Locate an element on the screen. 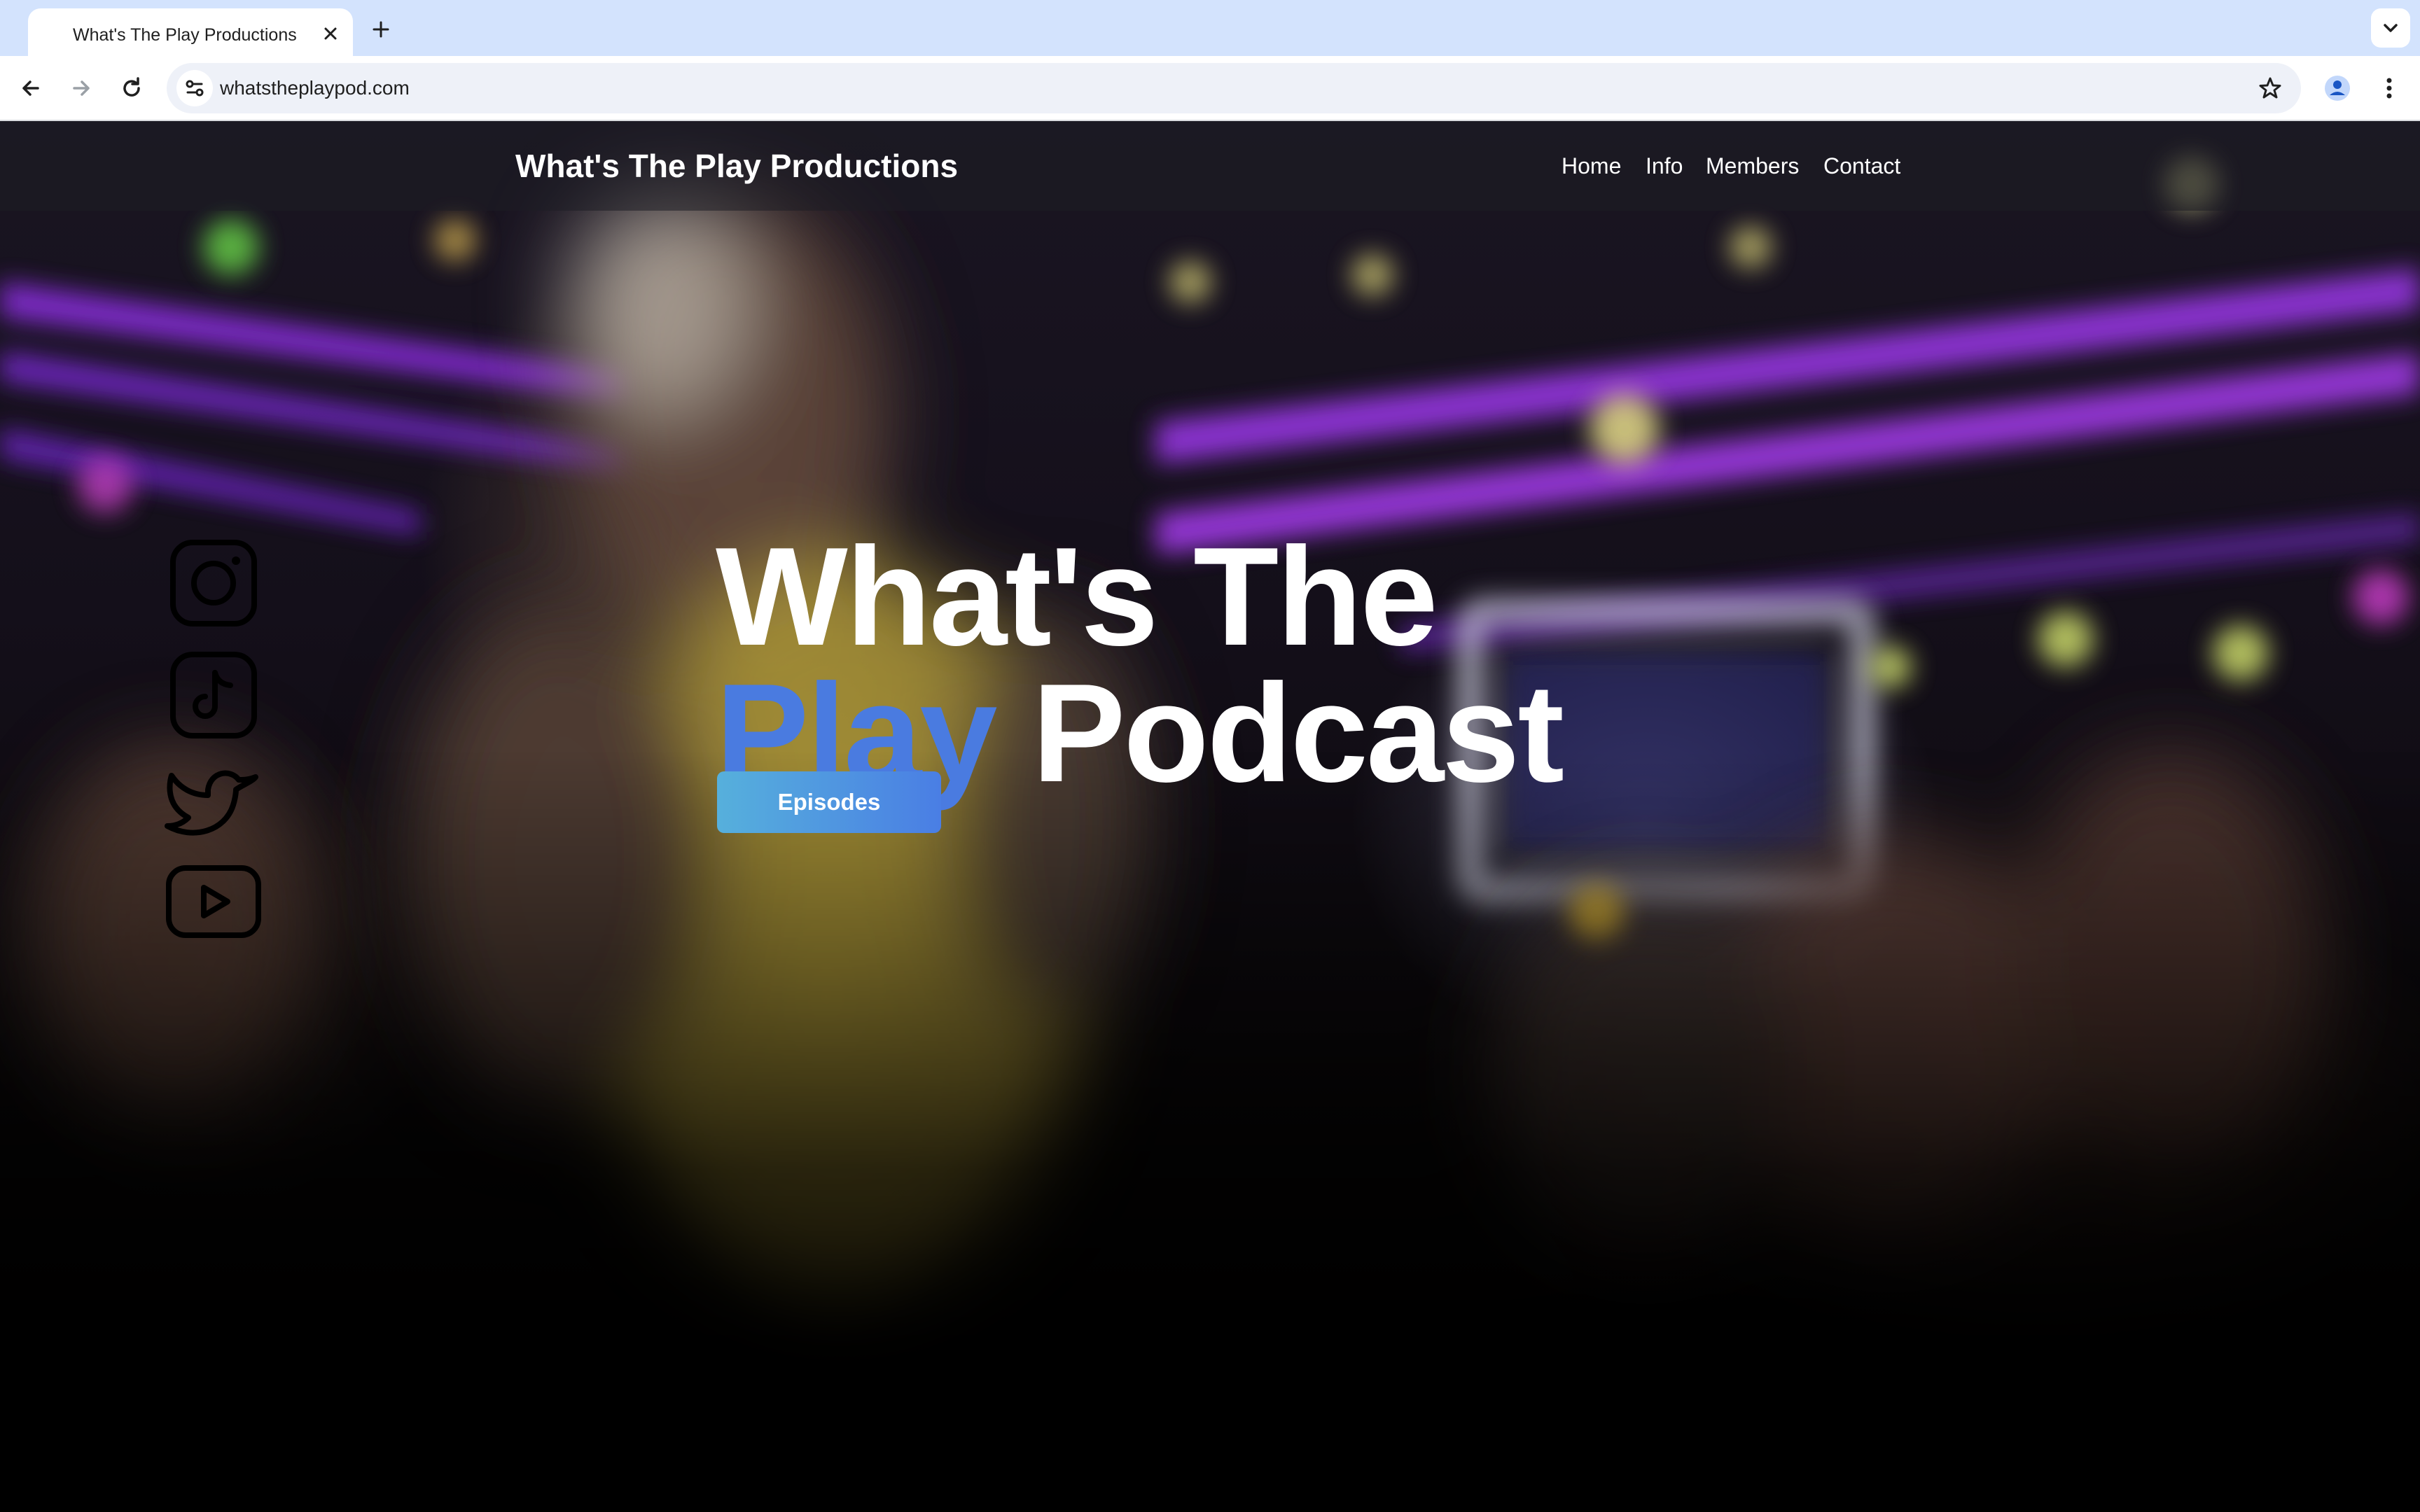 Image resolution: width=2420 pixels, height=1512 pixels. forward-button is located at coordinates (81, 88).